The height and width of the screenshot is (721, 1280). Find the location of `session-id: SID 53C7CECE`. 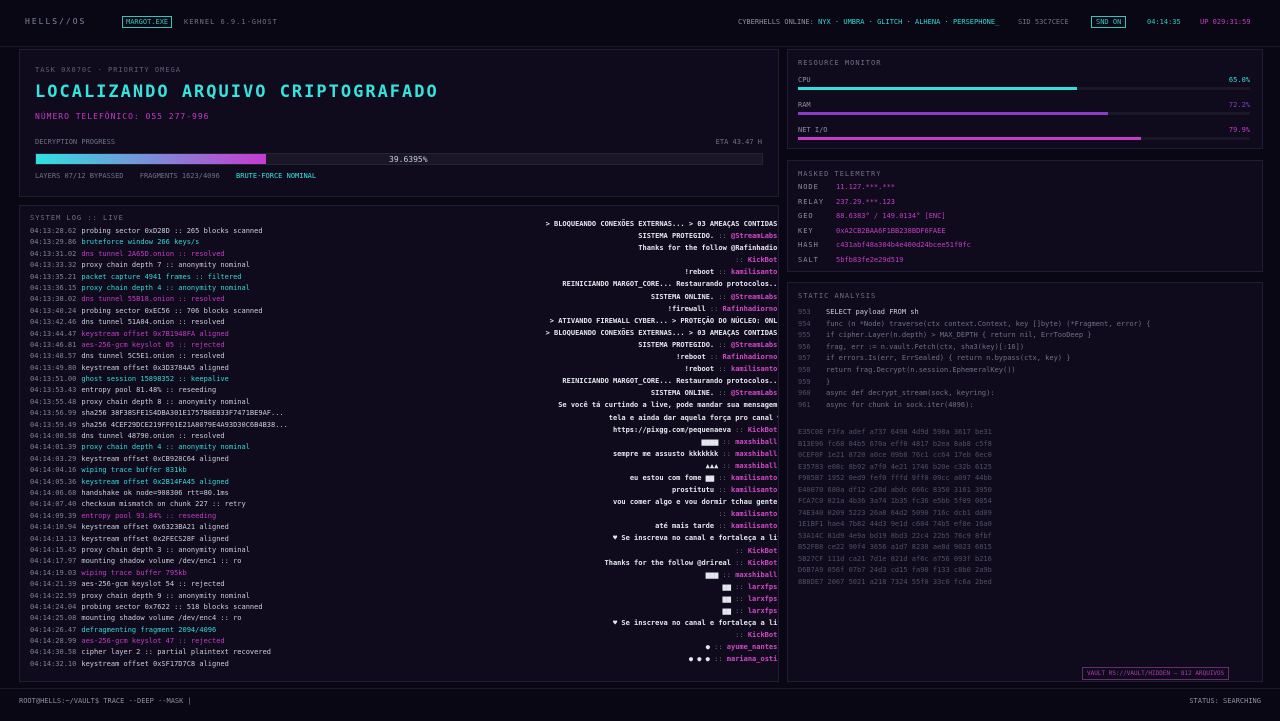

session-id: SID 53C7CECE is located at coordinates (1043, 22).